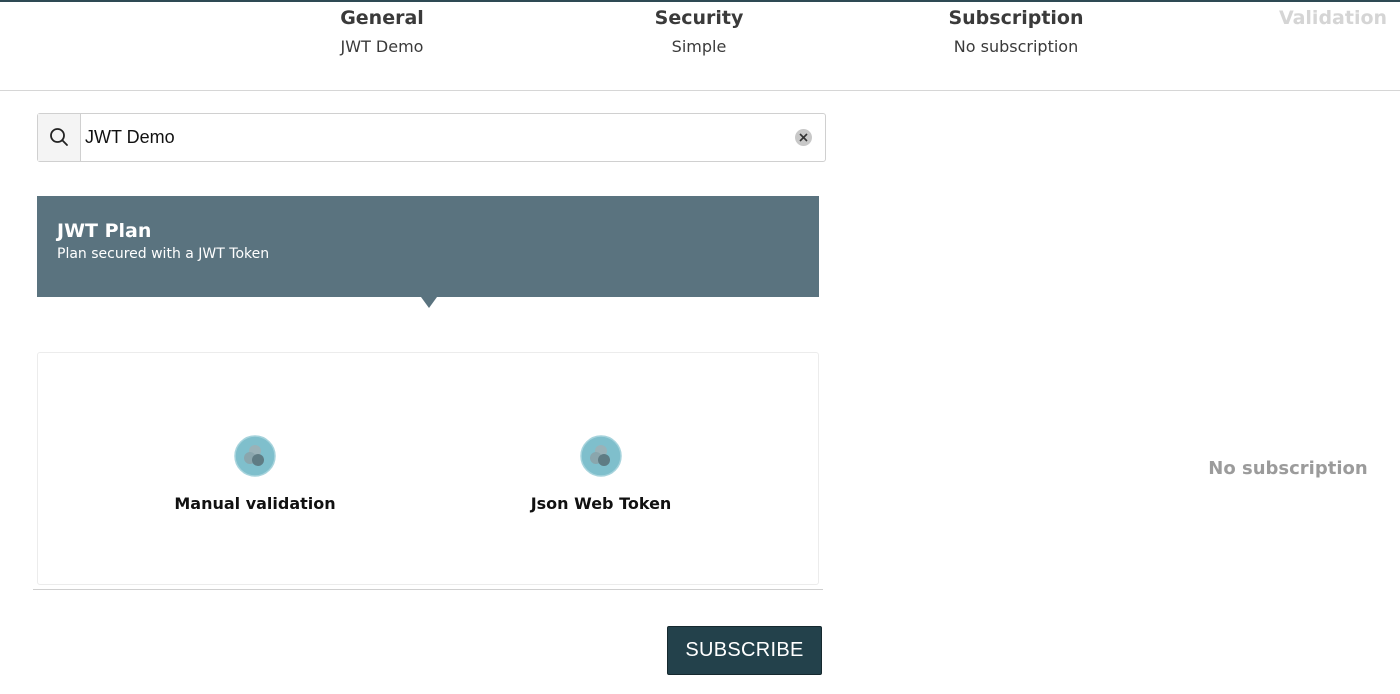 This screenshot has height=694, width=1400. I want to click on search-box, so click(431, 137).